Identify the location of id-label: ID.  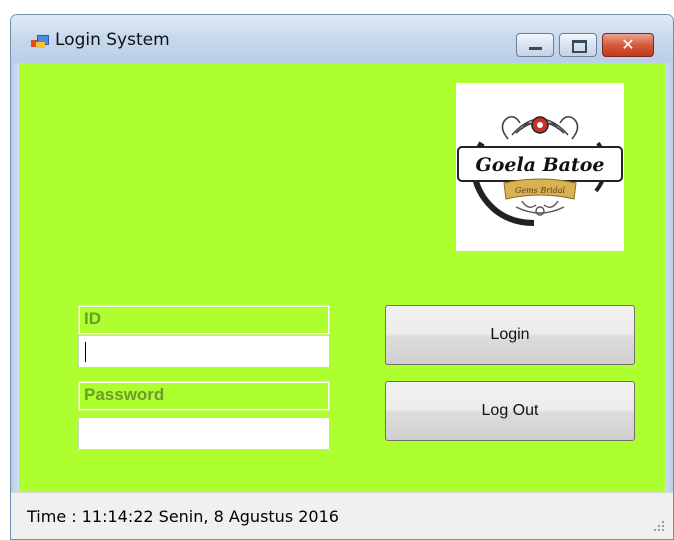
(92, 318).